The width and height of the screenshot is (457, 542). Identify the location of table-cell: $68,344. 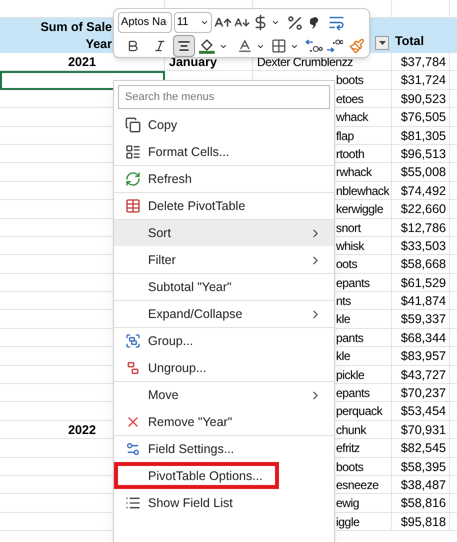
(421, 338).